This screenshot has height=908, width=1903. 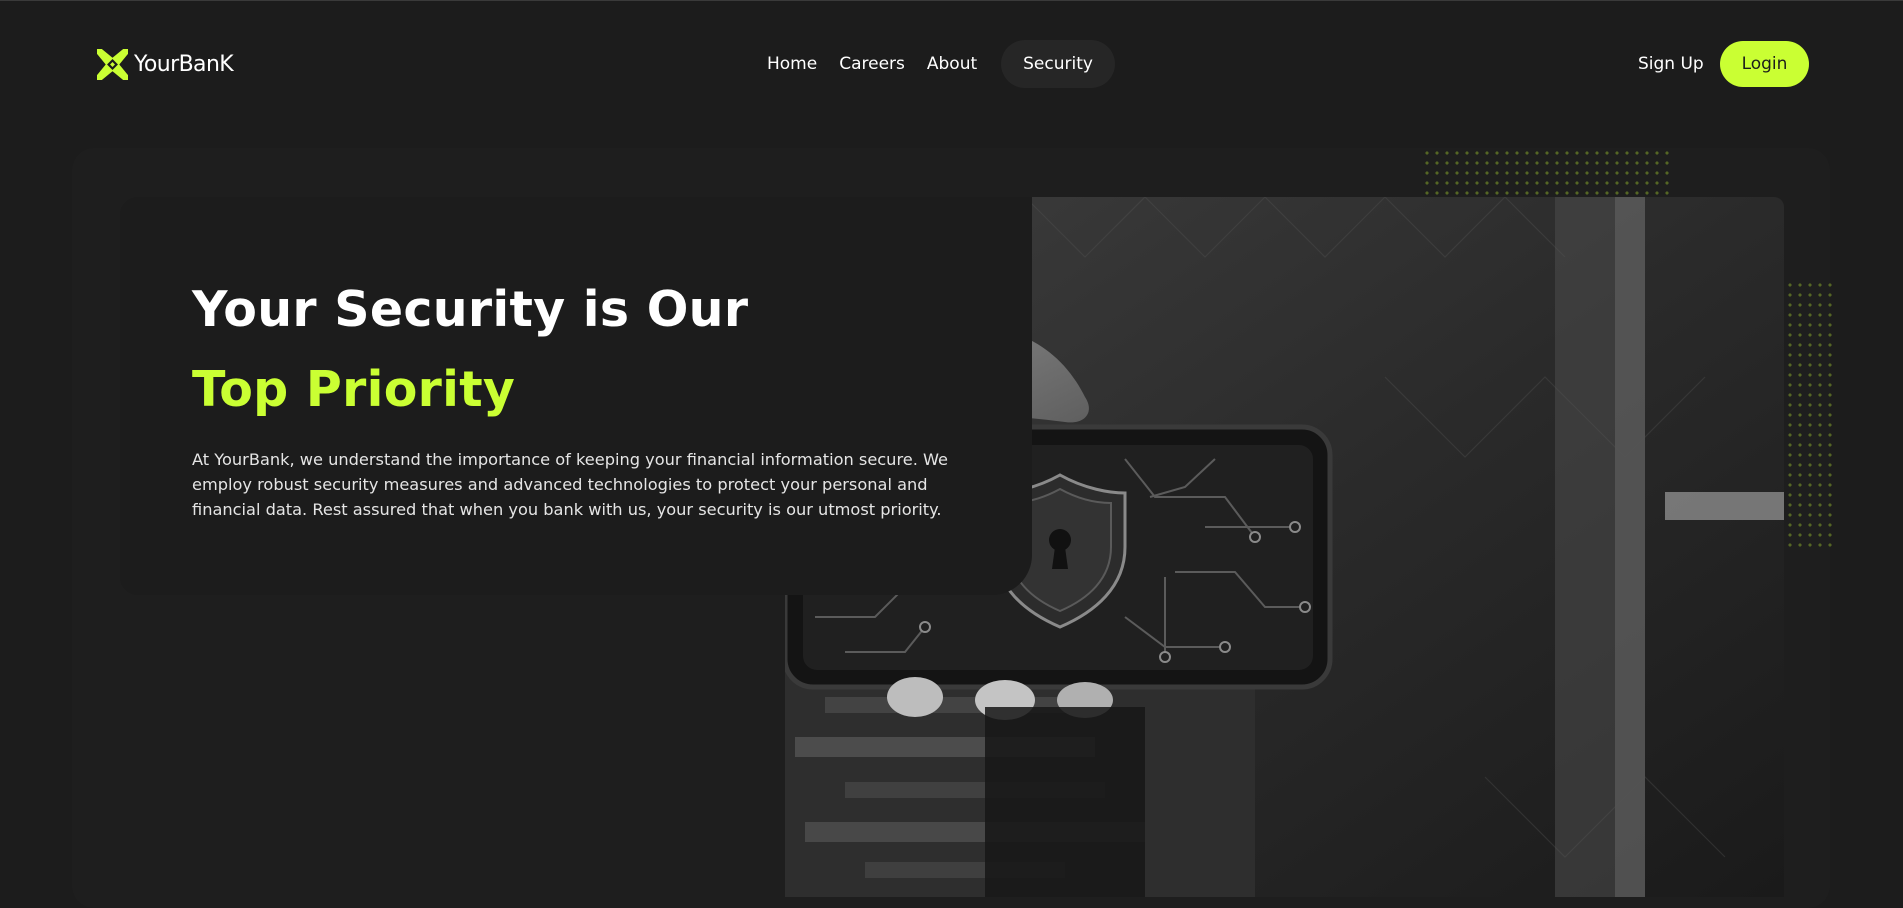 What do you see at coordinates (1810, 415) in the screenshot?
I see `decorative-dot-pattern-right` at bounding box center [1810, 415].